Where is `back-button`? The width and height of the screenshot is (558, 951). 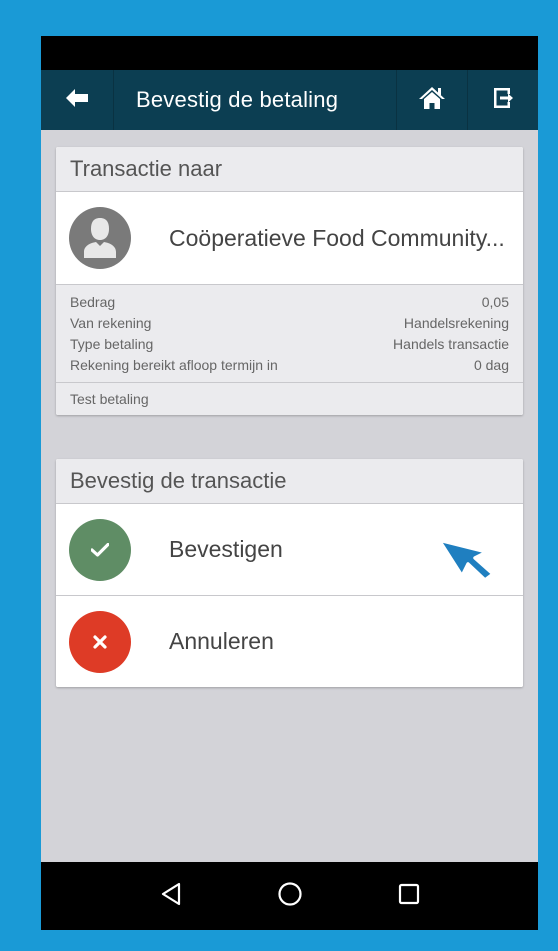 back-button is located at coordinates (77, 100).